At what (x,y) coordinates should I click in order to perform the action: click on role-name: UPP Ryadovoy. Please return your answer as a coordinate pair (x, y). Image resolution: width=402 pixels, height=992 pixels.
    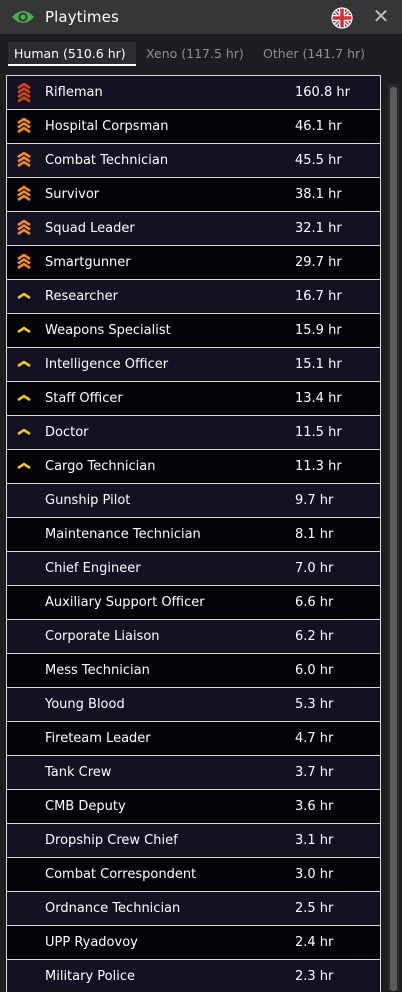
    Looking at the image, I should click on (91, 942).